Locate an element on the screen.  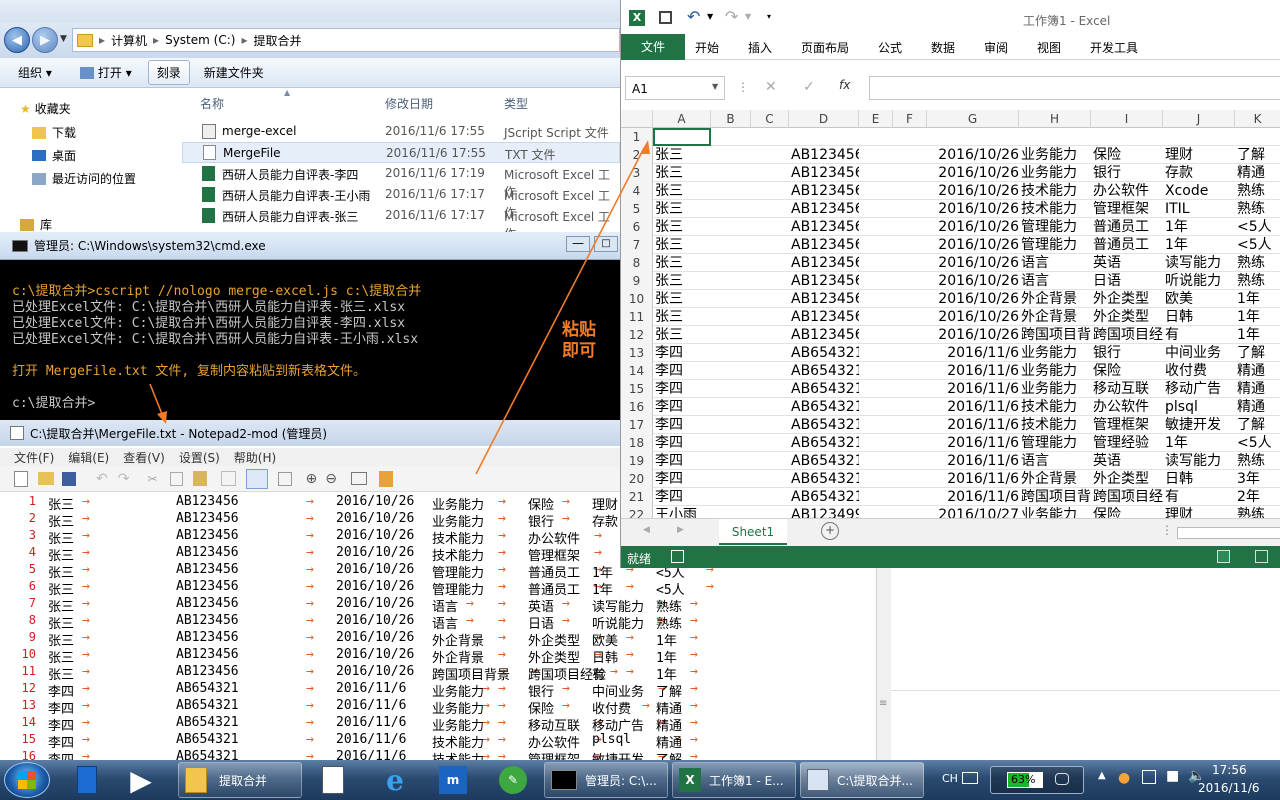
calculator-icon is located at coordinates (87, 780).